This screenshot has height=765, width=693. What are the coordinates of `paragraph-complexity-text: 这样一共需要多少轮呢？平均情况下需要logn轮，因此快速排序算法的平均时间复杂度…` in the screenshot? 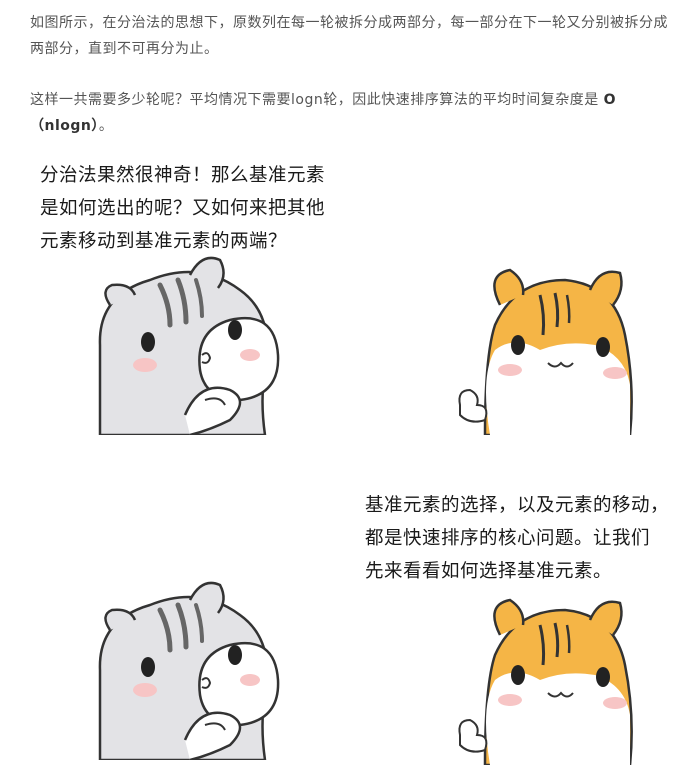 It's located at (317, 100).